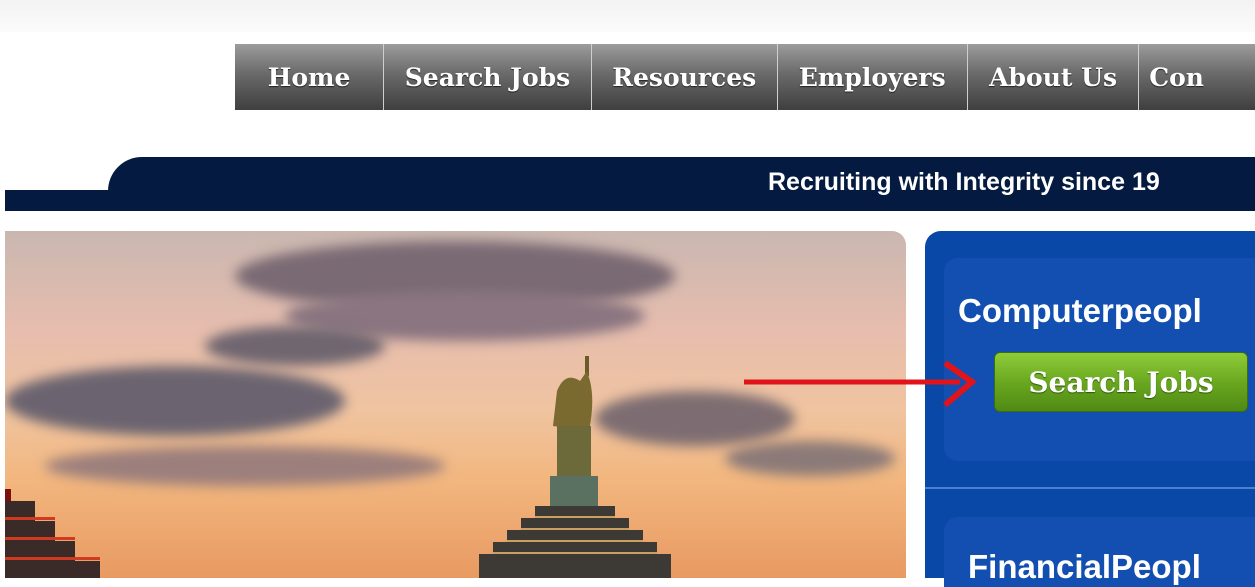 The image size is (1255, 587). What do you see at coordinates (964, 182) in the screenshot?
I see `tagline: Recruiting with Integrity since 19` at bounding box center [964, 182].